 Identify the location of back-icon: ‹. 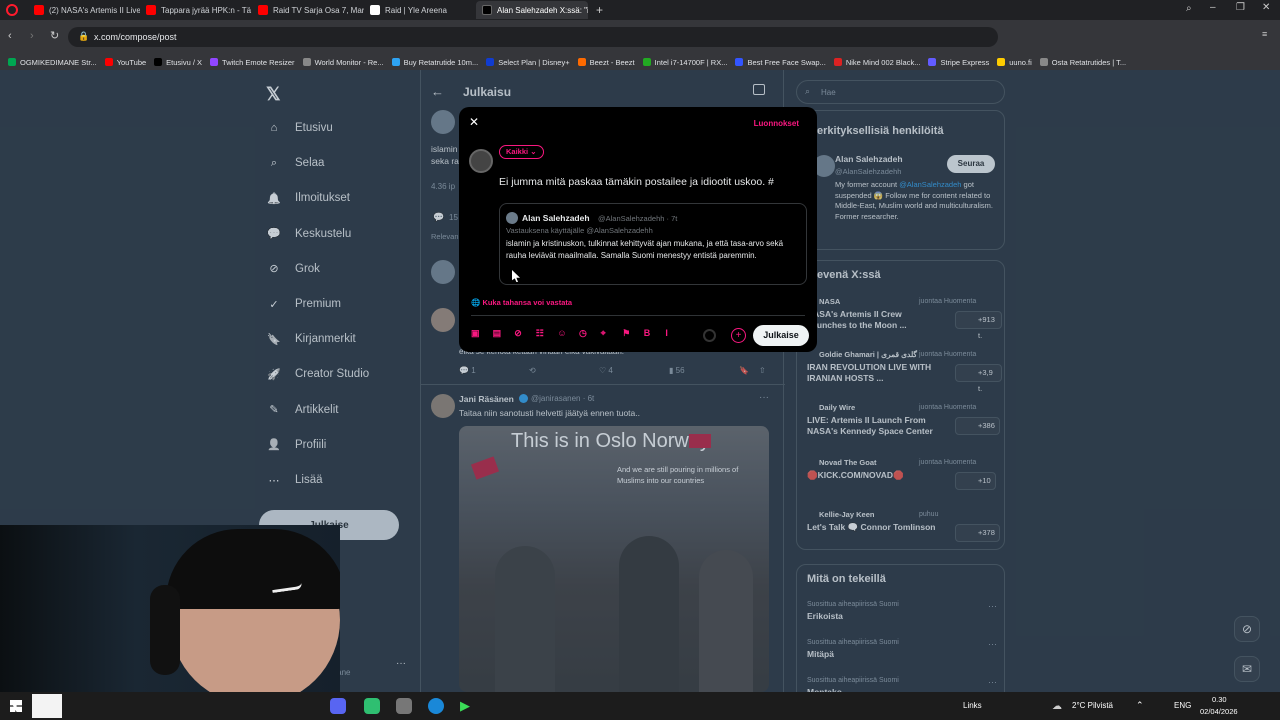
(10, 36).